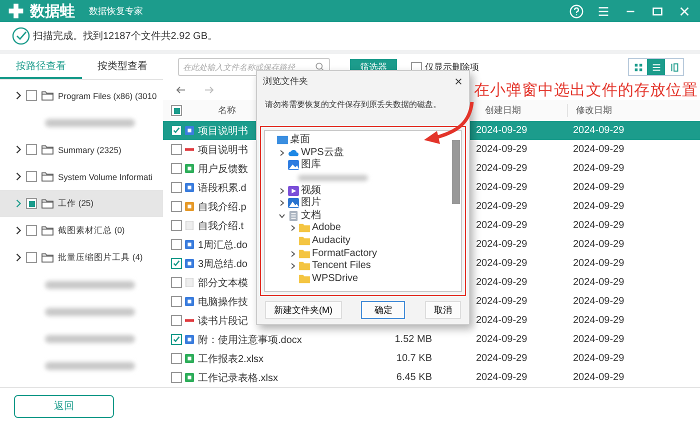 Image resolution: width=700 pixels, height=424 pixels. What do you see at coordinates (414, 358) in the screenshot?
I see `file-size: 10.7 KB` at bounding box center [414, 358].